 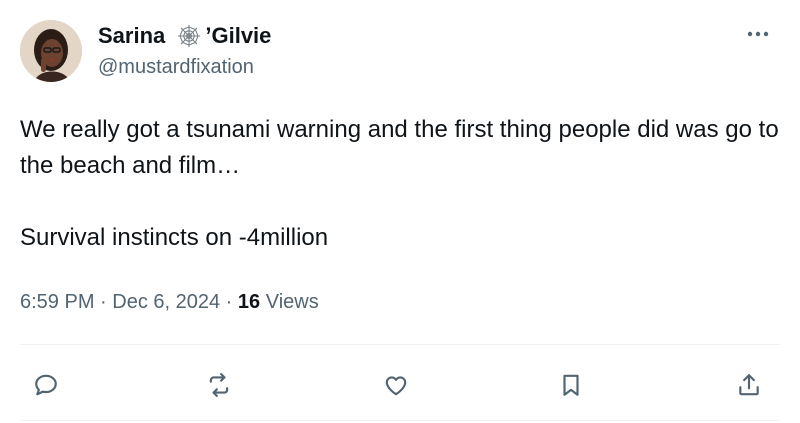 What do you see at coordinates (176, 67) in the screenshot?
I see `author-handle: @mustardfixation` at bounding box center [176, 67].